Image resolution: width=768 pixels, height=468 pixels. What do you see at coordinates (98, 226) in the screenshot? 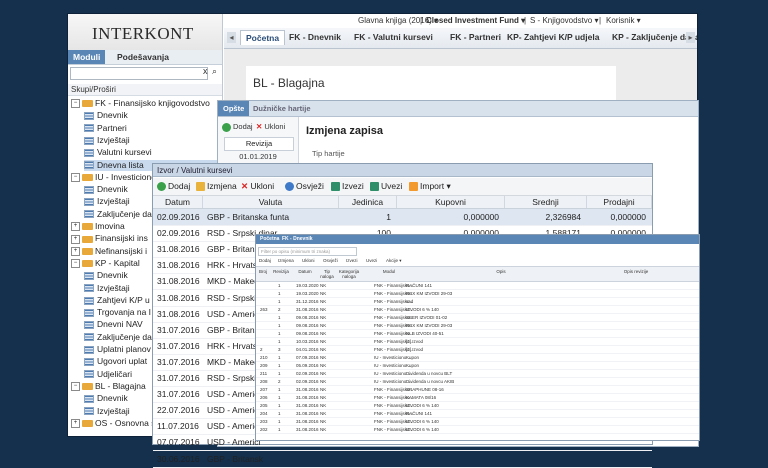
I see `tree-folder: + Imovina` at bounding box center [98, 226].